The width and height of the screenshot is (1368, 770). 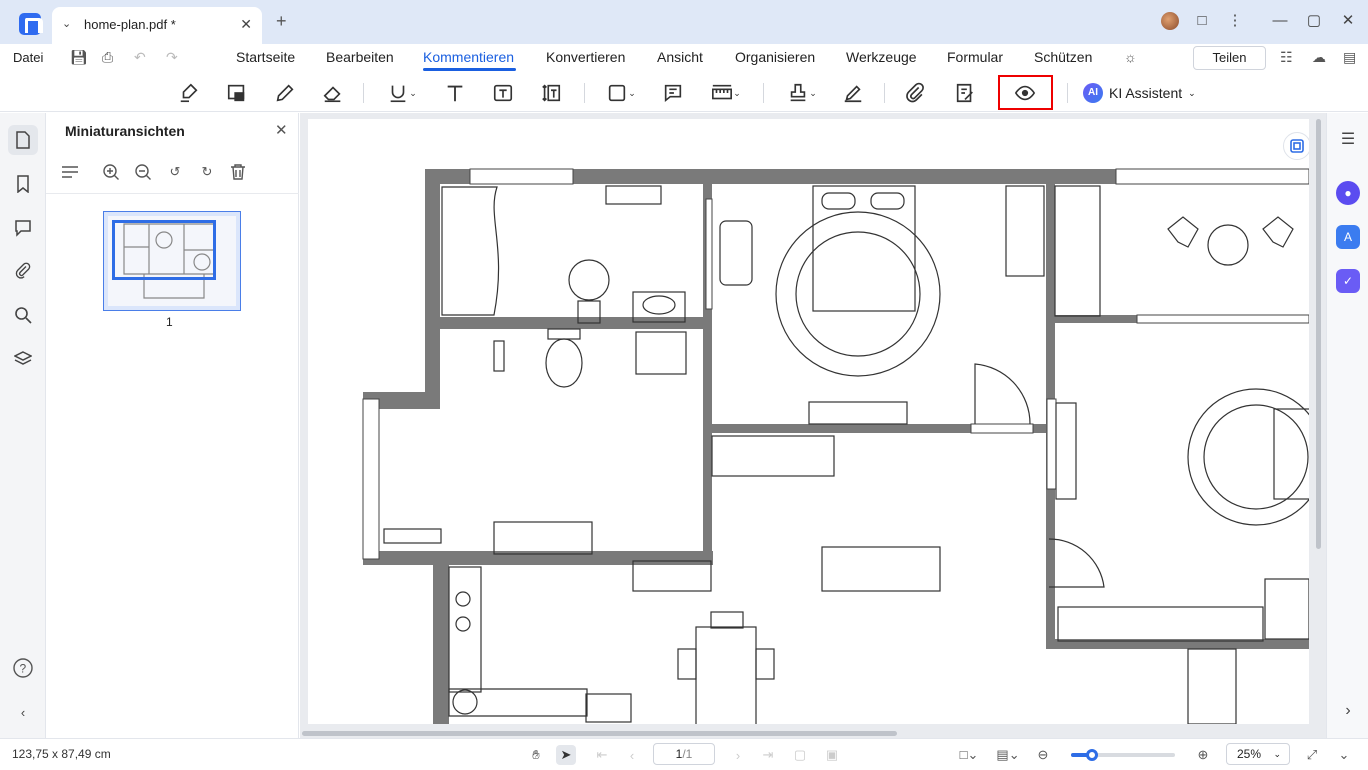 I want to click on eraser-icon, so click(x=333, y=93).